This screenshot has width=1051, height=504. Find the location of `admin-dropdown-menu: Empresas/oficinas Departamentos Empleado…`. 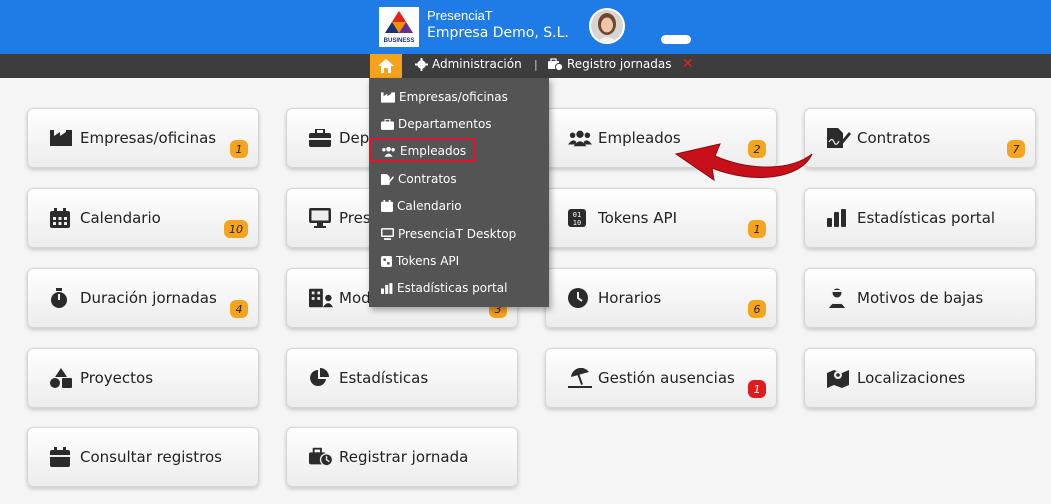

admin-dropdown-menu: Empresas/oficinas Departamentos Empleado… is located at coordinates (459, 192).